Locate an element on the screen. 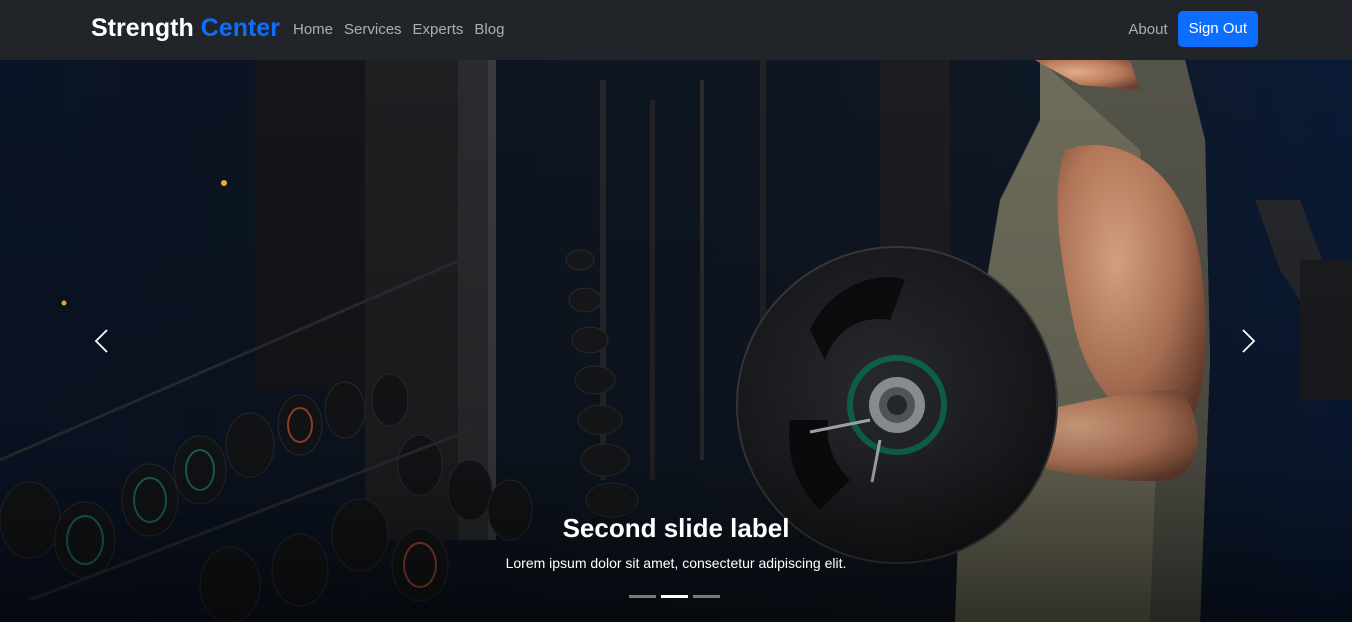  carousel-next-button is located at coordinates (1248, 341).